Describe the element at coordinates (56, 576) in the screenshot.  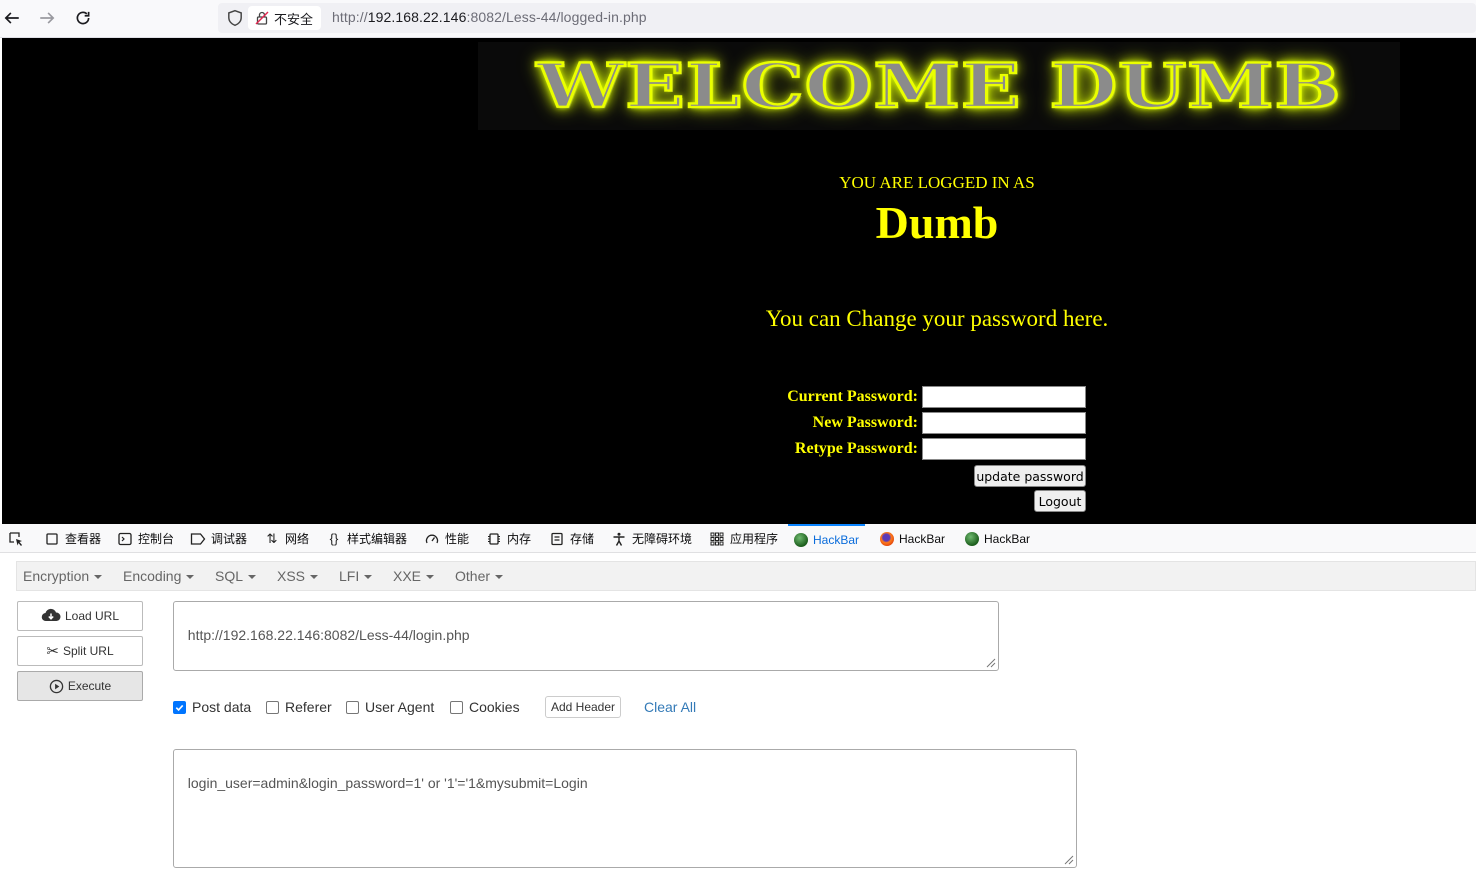
I see `menu-label: Encryption` at that location.